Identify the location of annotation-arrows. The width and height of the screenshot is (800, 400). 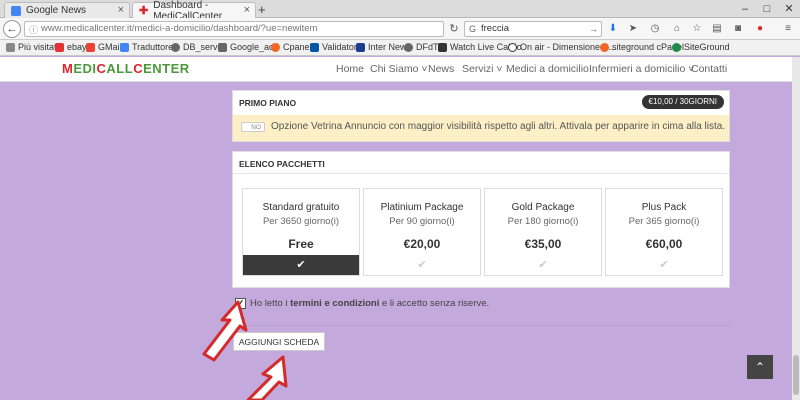
(245, 350).